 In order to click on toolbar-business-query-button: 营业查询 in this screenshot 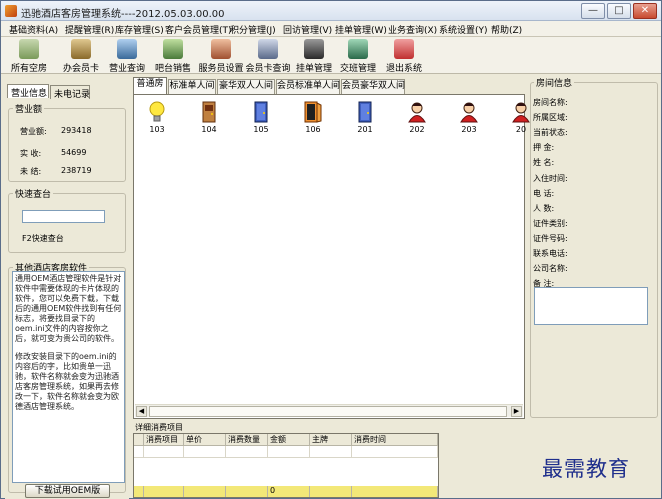, I will do `click(127, 56)`.